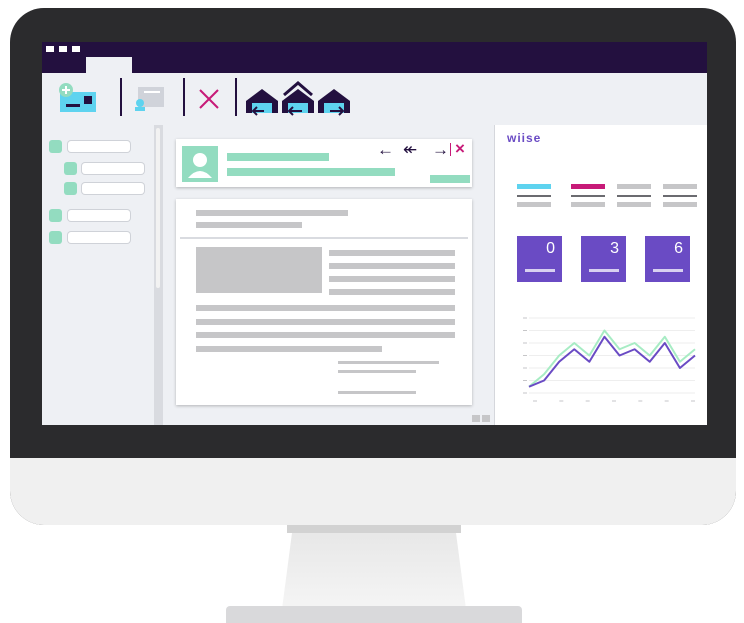 This screenshot has width=744, height=623. What do you see at coordinates (373, 491) in the screenshot?
I see `monitor-chin` at bounding box center [373, 491].